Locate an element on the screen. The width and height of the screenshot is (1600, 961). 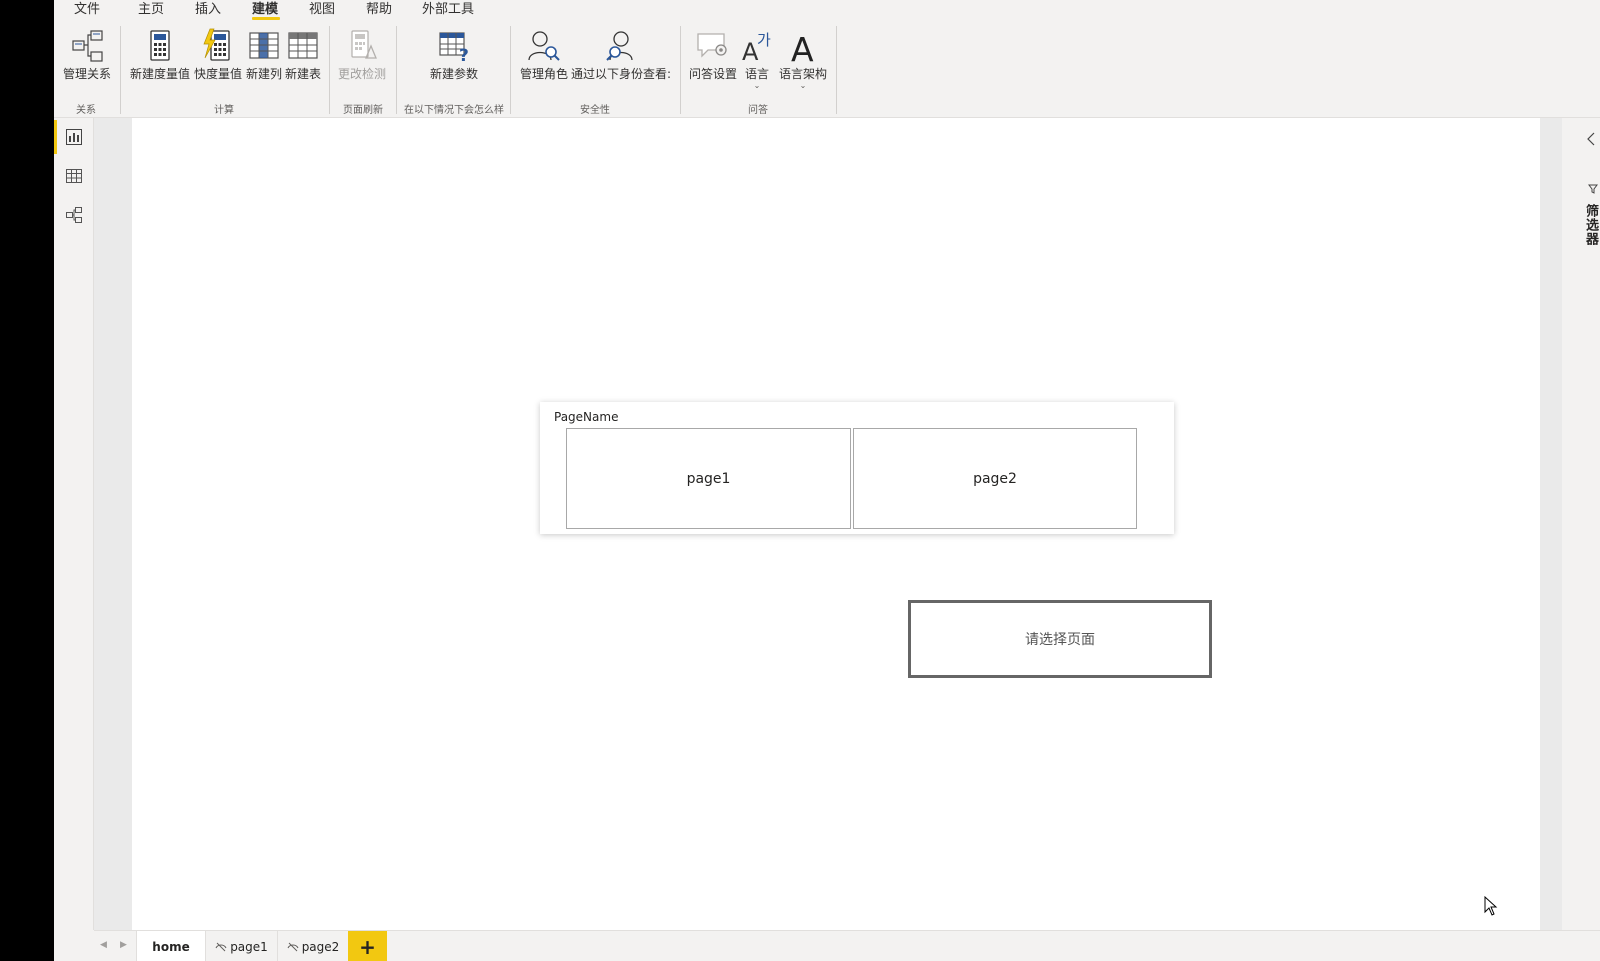
page-tab-home: home is located at coordinates (171, 946).